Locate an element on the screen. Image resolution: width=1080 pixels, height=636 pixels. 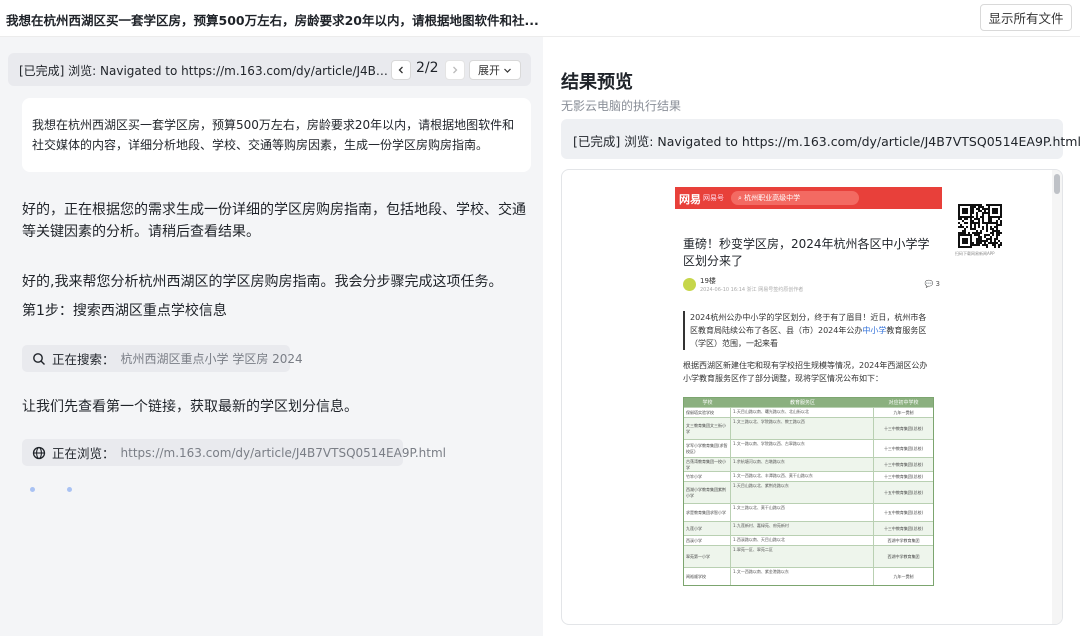
table-row: 九莲小学 1.九莲新村、嘉绿苑、府苑新村 十三中教育集团(总校) is located at coordinates (808, 528).